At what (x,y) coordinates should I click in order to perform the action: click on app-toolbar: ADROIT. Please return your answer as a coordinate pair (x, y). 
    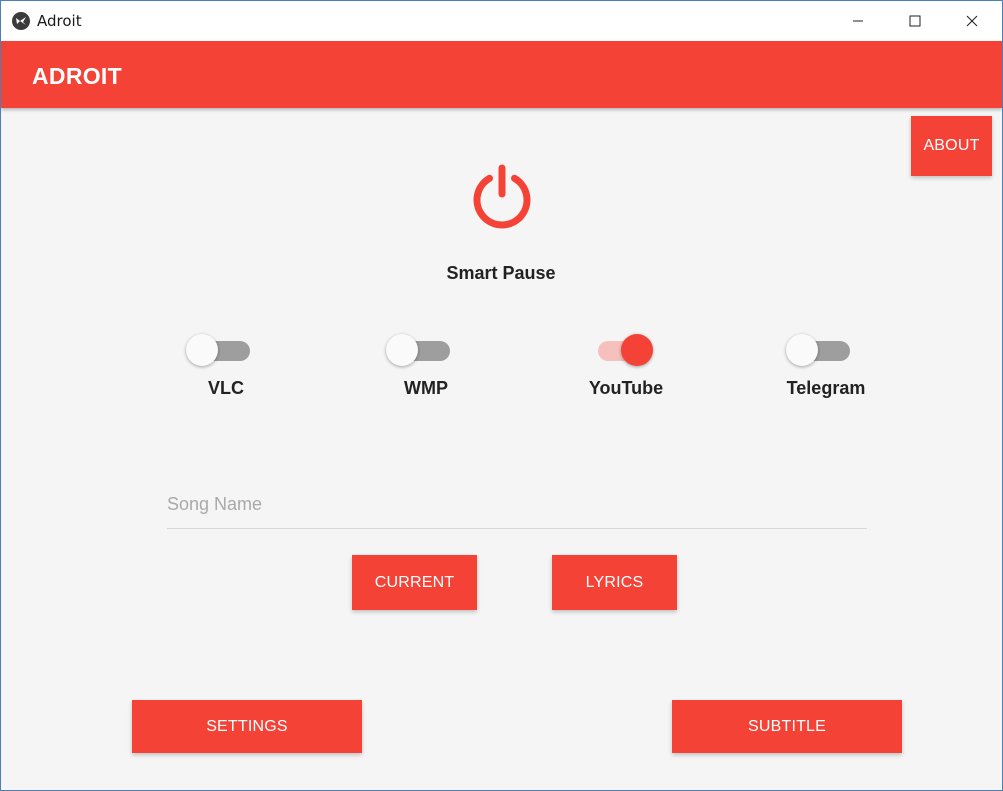
    Looking at the image, I should click on (501, 74).